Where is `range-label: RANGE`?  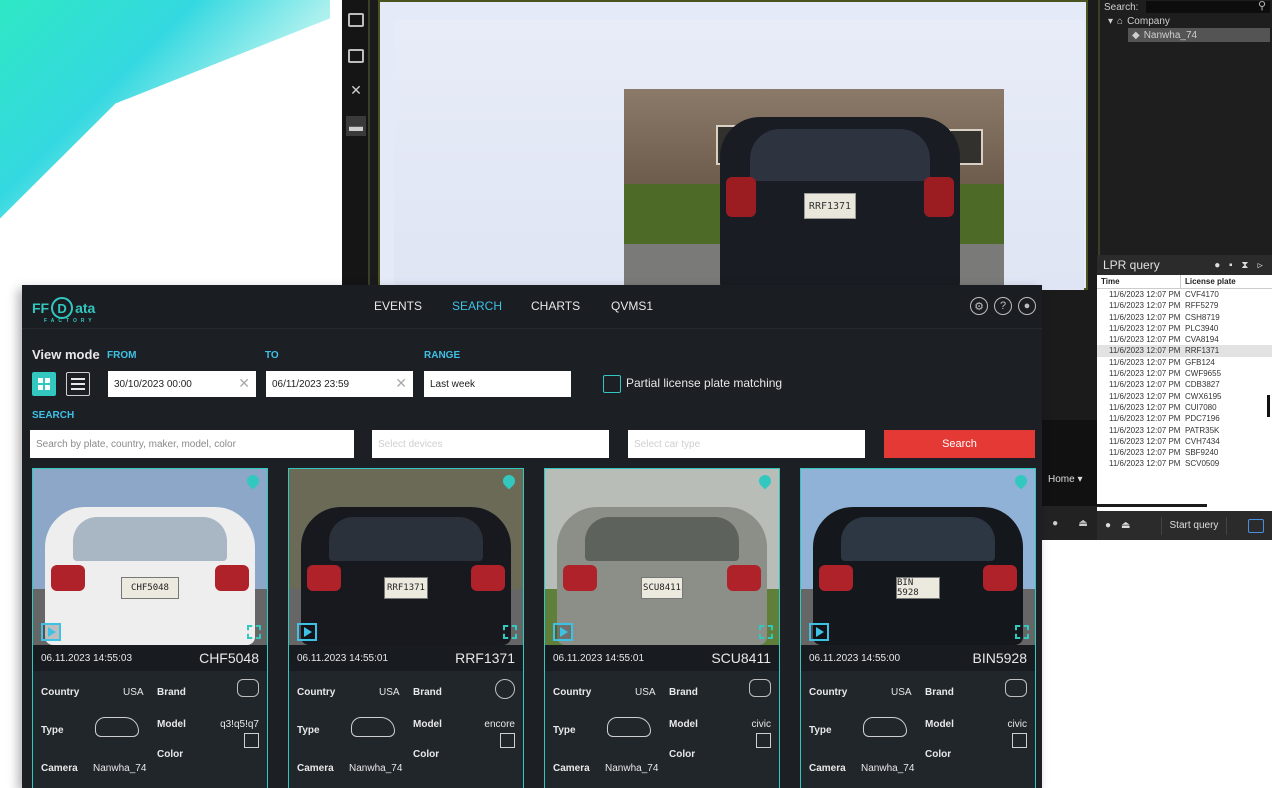 range-label: RANGE is located at coordinates (442, 355).